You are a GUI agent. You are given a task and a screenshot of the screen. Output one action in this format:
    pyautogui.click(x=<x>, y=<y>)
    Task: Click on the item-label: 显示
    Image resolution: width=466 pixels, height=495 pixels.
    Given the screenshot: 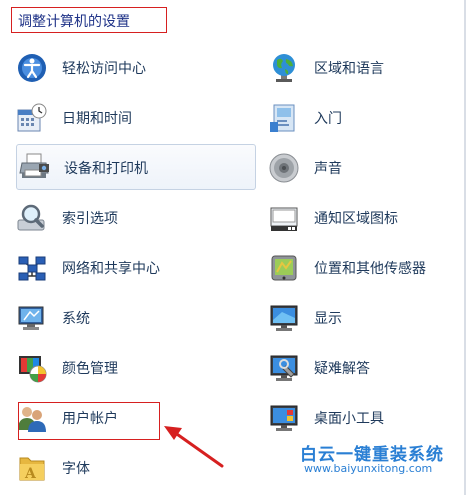 What is the action you would take?
    pyautogui.click(x=328, y=319)
    